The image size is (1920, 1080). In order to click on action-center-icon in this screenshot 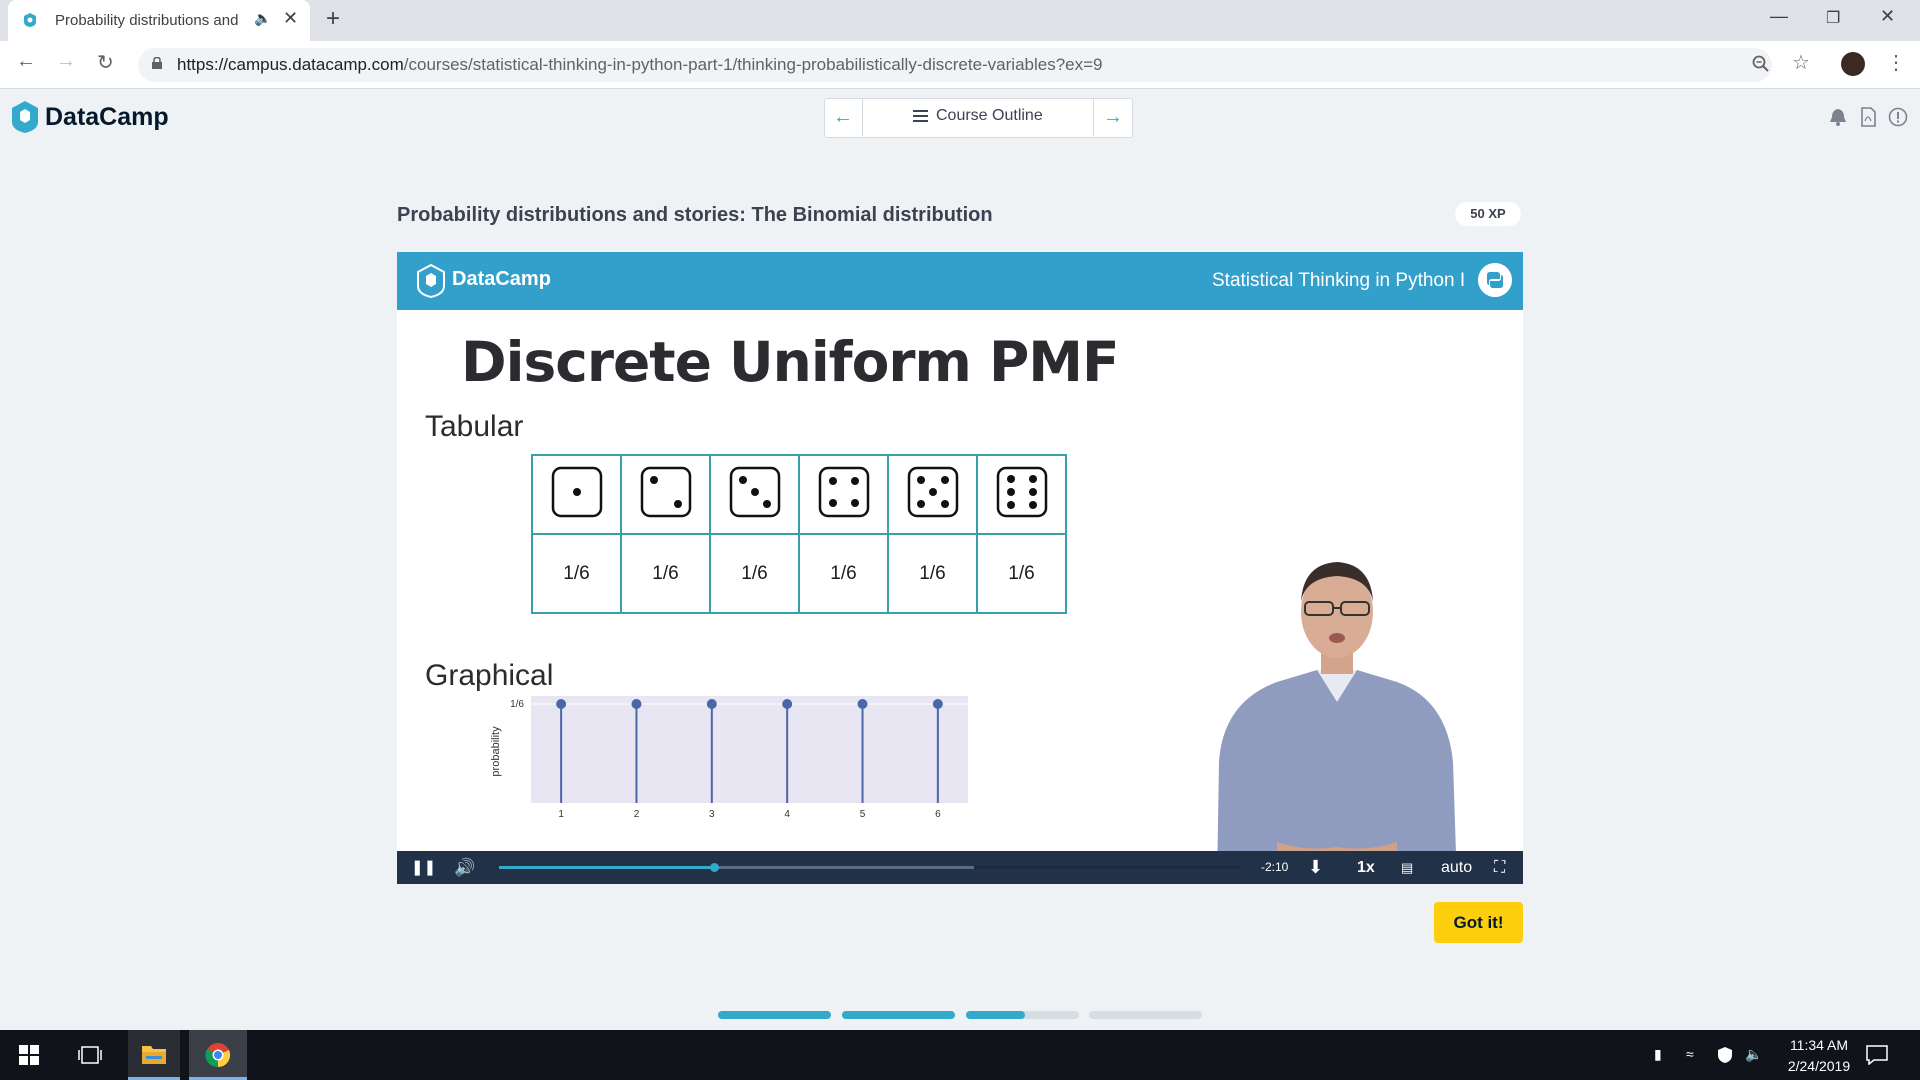, I will do `click(1877, 1055)`.